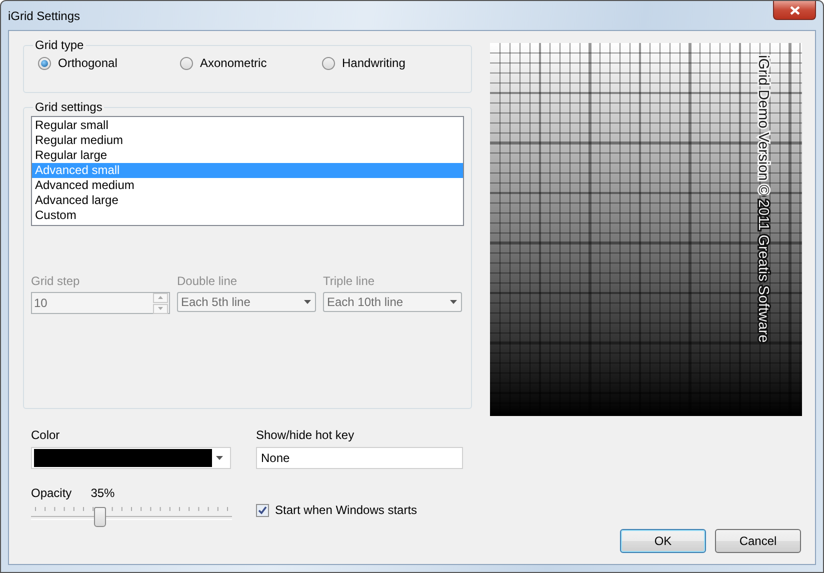  Describe the element at coordinates (262, 510) in the screenshot. I see `check-icon` at that location.